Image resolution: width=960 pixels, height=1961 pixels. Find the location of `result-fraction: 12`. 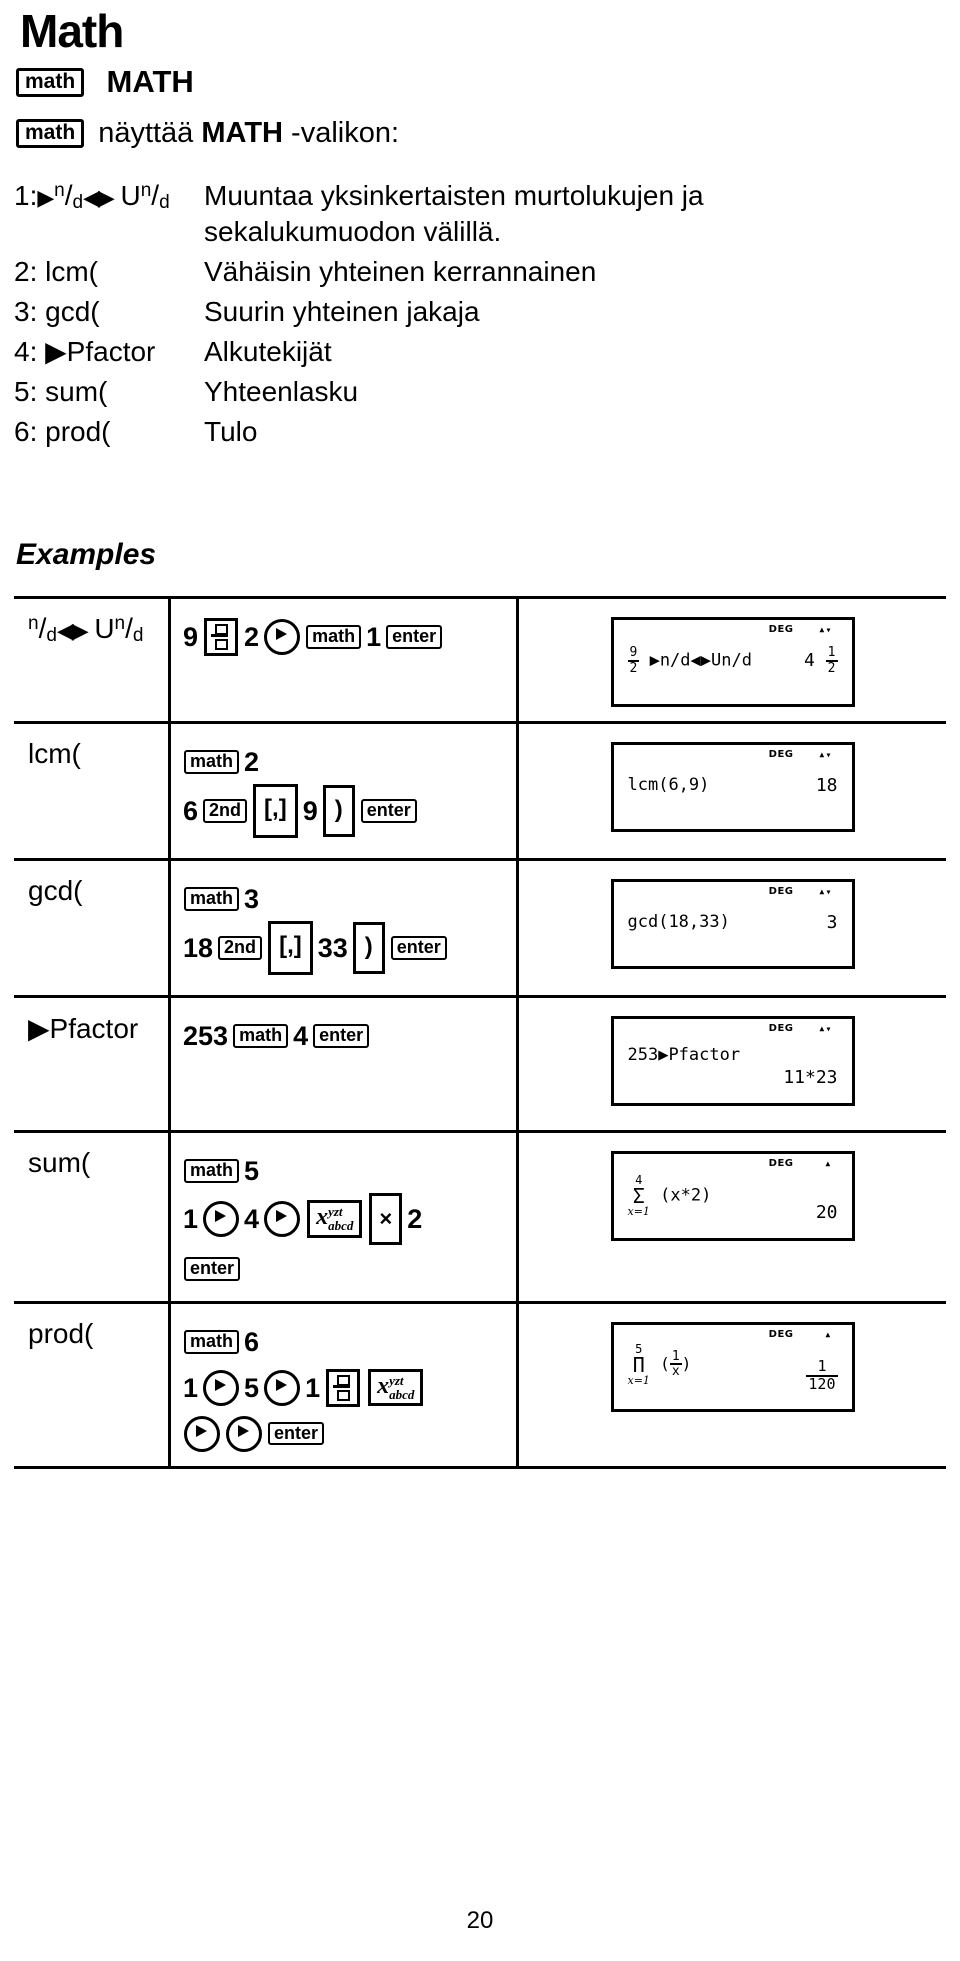

result-fraction: 12 is located at coordinates (831, 660).